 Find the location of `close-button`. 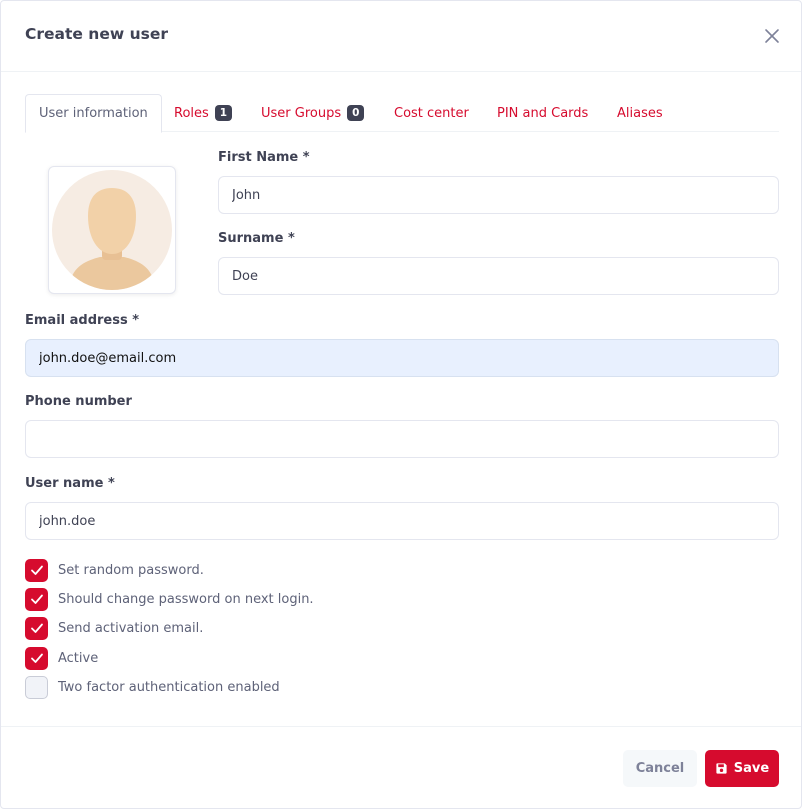

close-button is located at coordinates (772, 36).